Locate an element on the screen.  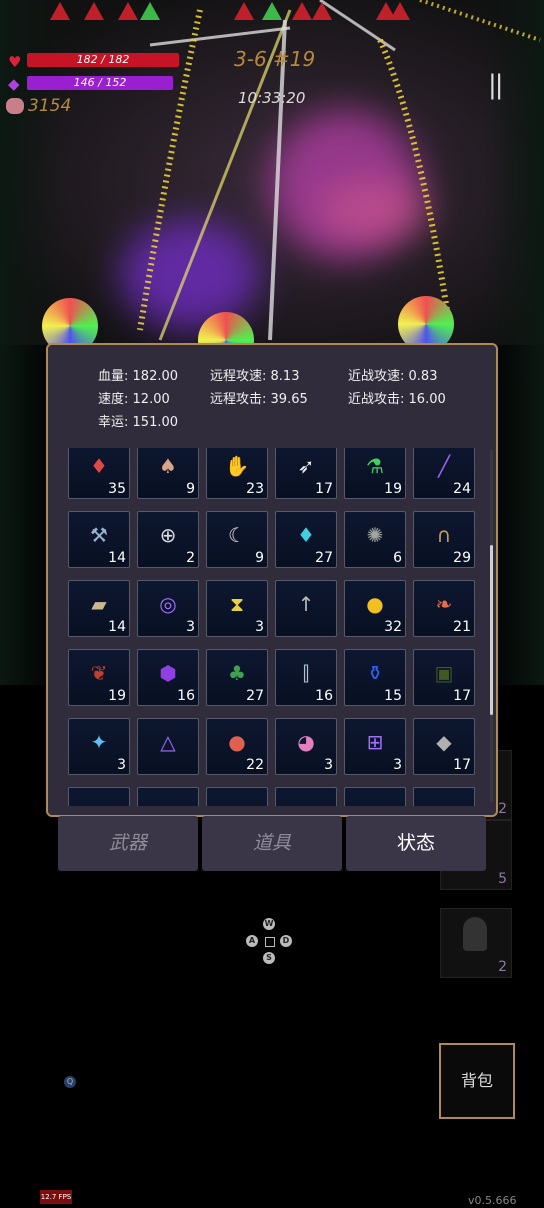
inventory-slot: ✋ 23 is located at coordinates (237, 473).